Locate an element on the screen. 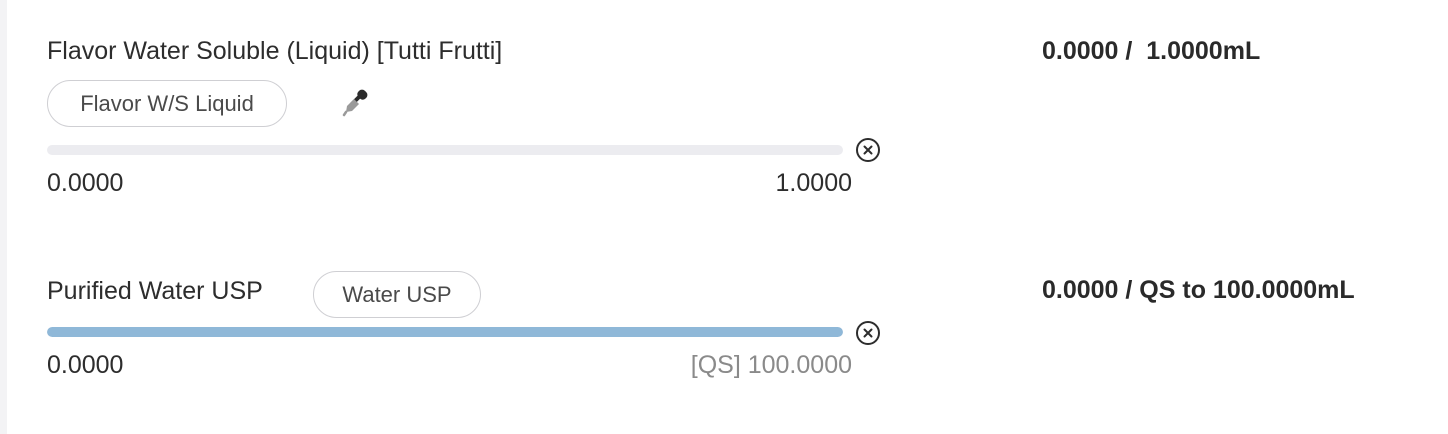 The width and height of the screenshot is (1448, 434). amount-readout: 0.0000 / 1.0000mL is located at coordinates (1151, 51).